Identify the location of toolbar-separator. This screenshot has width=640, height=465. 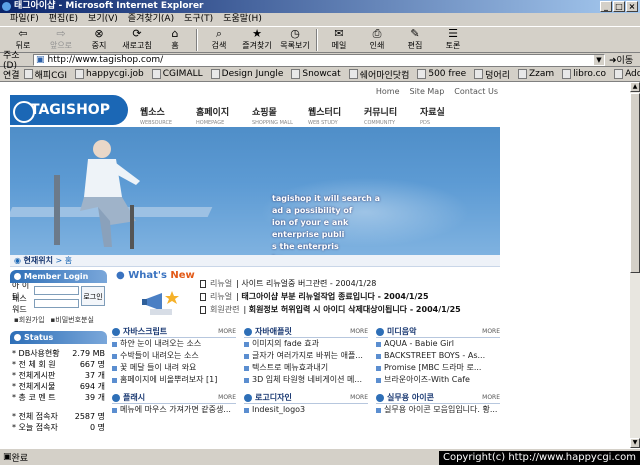
(317, 39).